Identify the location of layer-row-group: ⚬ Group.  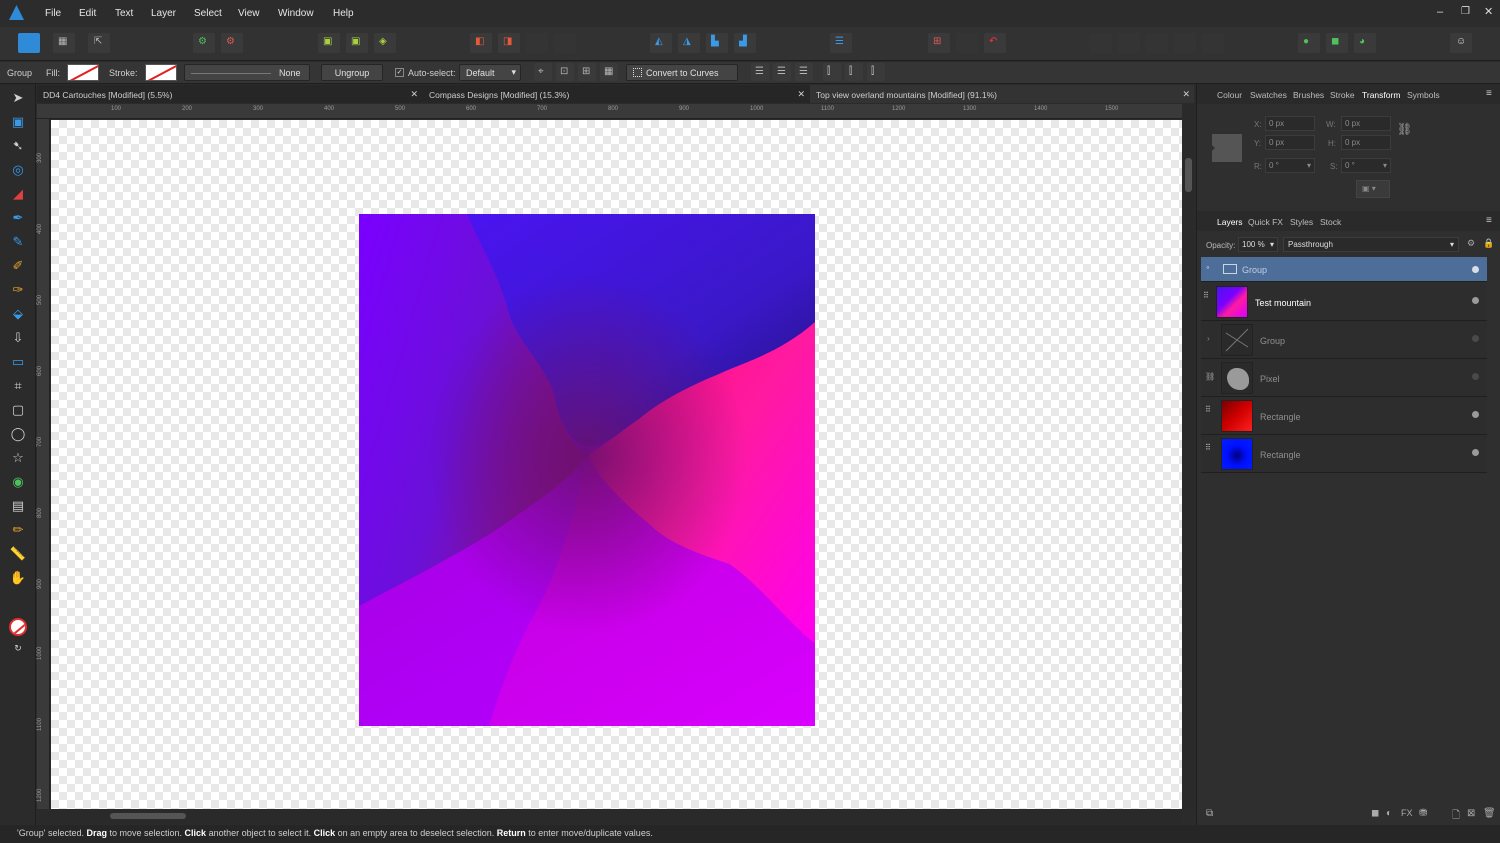
(1344, 269).